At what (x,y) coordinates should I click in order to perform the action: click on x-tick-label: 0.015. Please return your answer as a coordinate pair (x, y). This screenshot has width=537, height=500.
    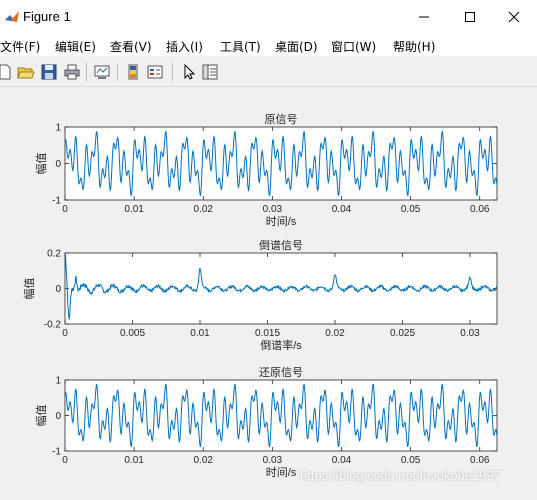
    Looking at the image, I should click on (267, 333).